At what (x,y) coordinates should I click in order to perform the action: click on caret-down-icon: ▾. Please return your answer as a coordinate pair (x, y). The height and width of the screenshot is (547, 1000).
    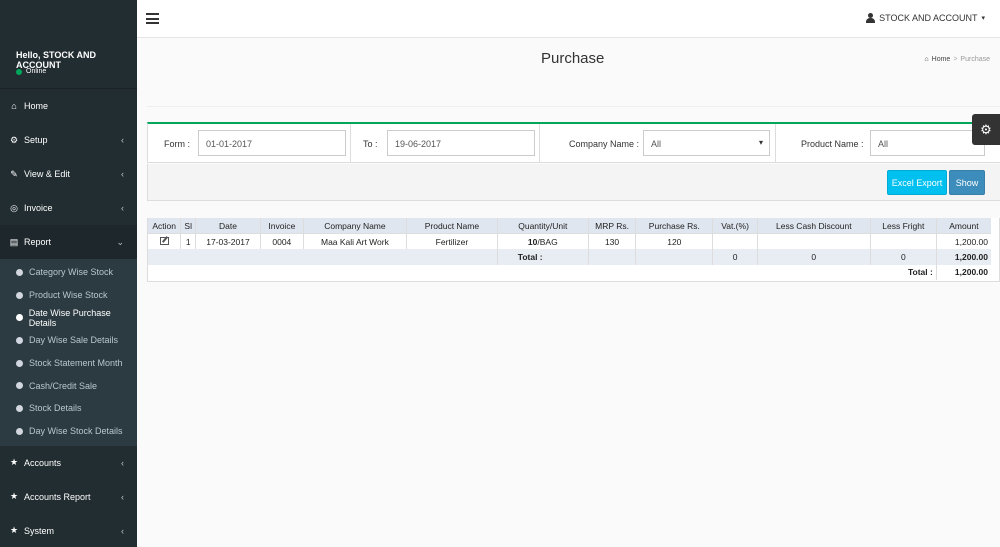
    Looking at the image, I should click on (983, 18).